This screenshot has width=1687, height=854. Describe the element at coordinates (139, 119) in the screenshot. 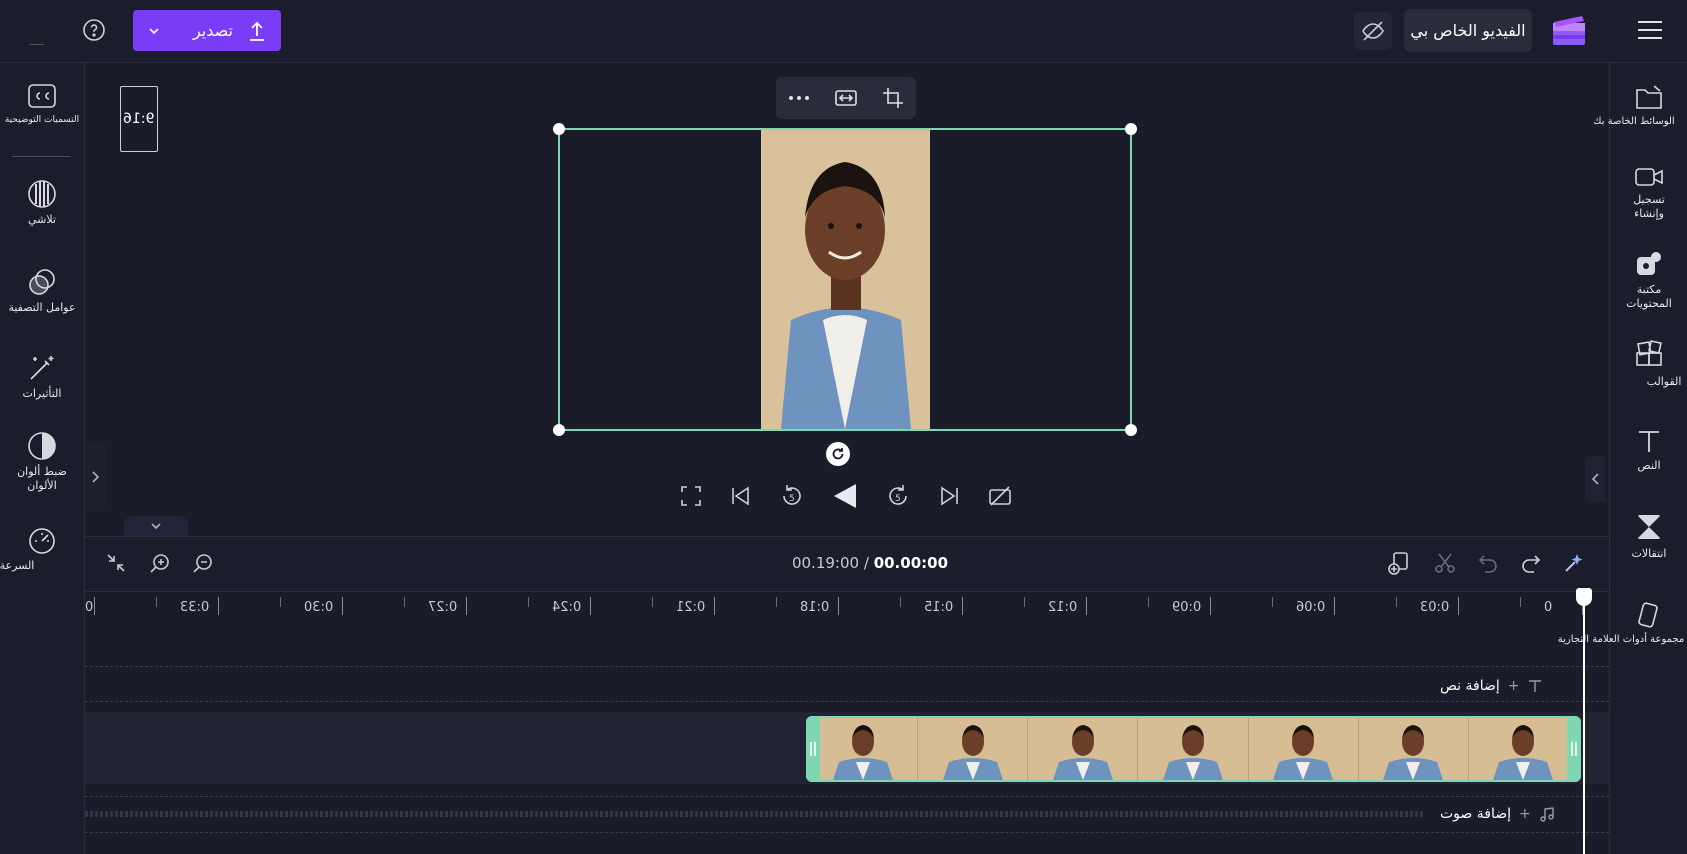

I see `aspect-ratio-button: 9:16` at that location.